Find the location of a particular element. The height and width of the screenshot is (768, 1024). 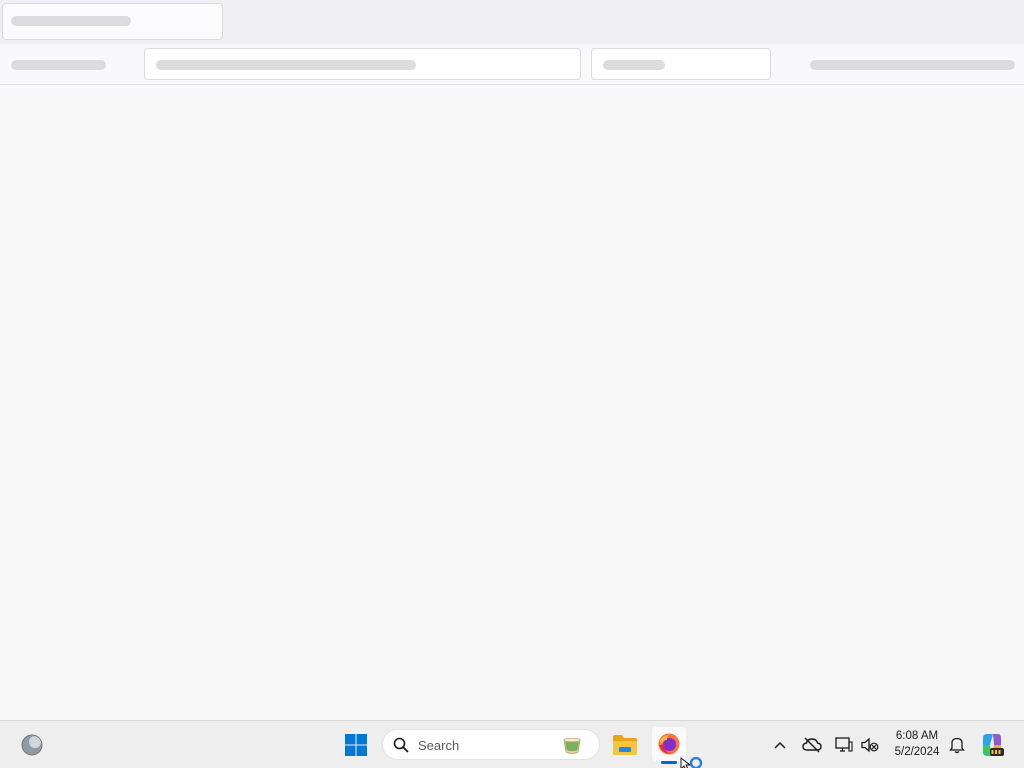

search-icon is located at coordinates (401, 747).